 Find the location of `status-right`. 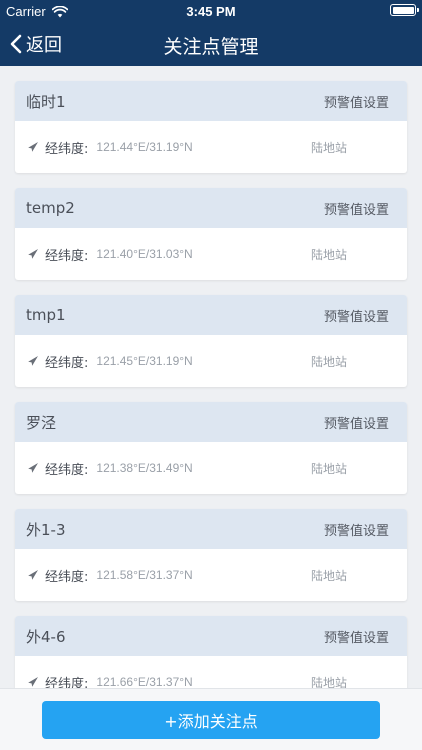

status-right is located at coordinates (404, 10).